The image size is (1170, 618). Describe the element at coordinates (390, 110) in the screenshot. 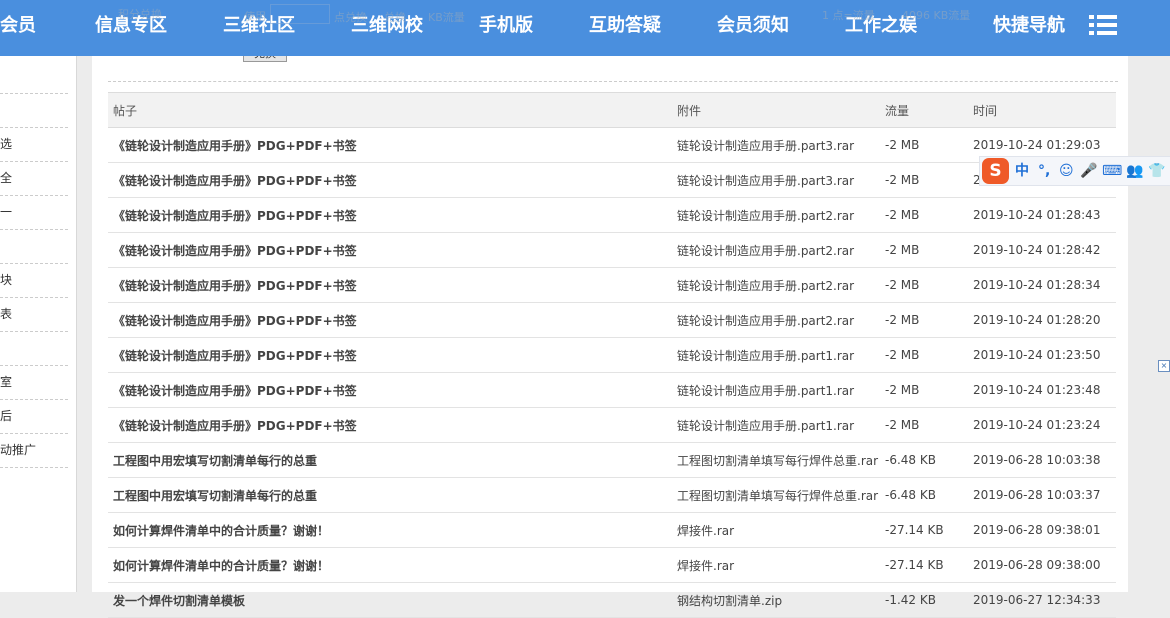

I see `header-post: 帖子` at that location.